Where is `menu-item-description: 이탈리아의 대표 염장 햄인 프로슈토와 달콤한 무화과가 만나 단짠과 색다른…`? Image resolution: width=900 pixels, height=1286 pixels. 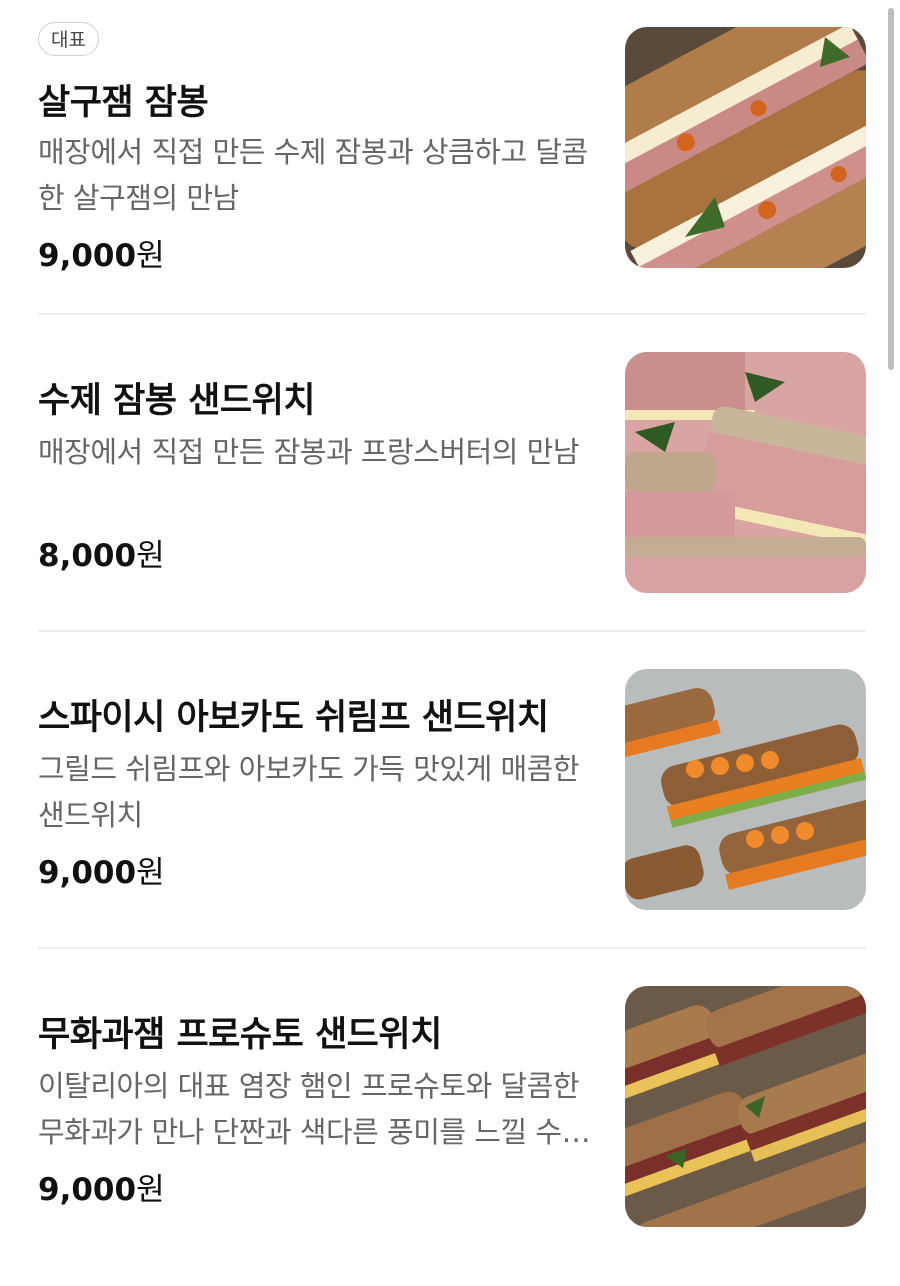
menu-item-description: 이탈리아의 대표 염장 햄인 프로슈토와 달콤한 무화과가 만나 단짠과 색다른… is located at coordinates (317, 1109).